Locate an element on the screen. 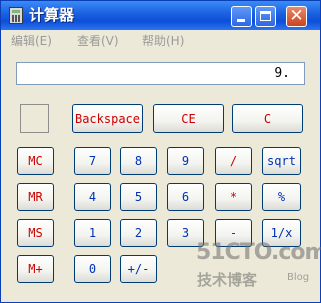 The height and width of the screenshot is (303, 321). subtract-button: - is located at coordinates (233, 233).